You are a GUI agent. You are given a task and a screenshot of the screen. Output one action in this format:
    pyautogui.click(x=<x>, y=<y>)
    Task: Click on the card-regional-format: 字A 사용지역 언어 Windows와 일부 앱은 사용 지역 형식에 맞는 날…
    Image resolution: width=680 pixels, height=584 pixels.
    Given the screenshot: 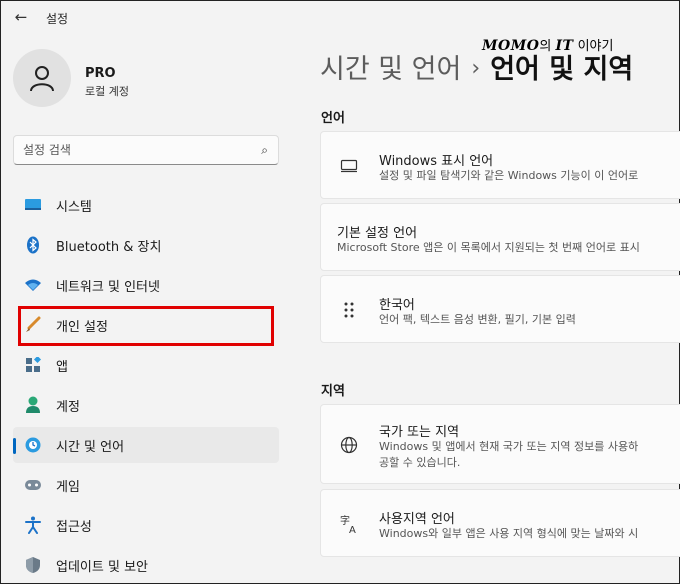 What is the action you would take?
    pyautogui.click(x=500, y=523)
    